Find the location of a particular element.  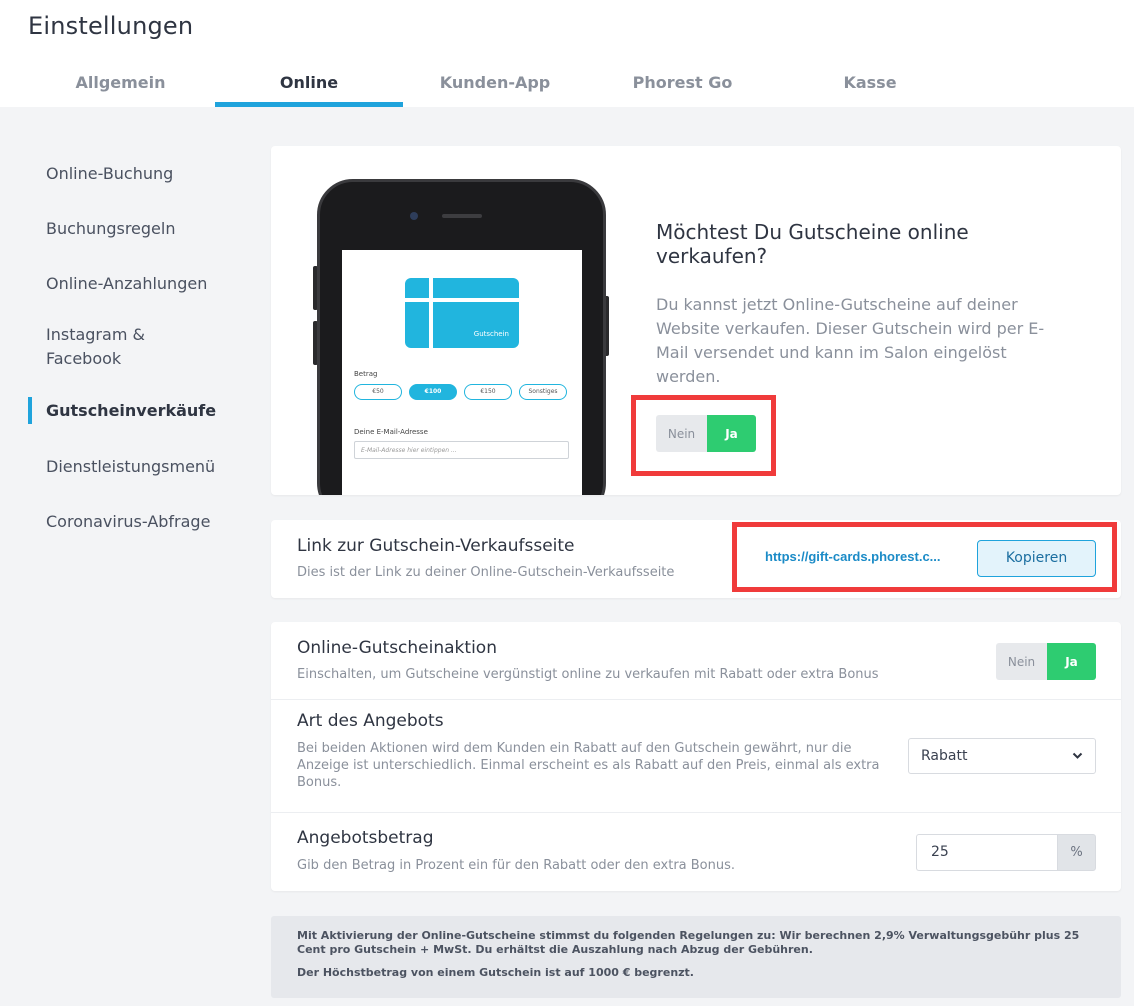

sidebar-item-online-buchung: Online-Buchung is located at coordinates (109, 174).